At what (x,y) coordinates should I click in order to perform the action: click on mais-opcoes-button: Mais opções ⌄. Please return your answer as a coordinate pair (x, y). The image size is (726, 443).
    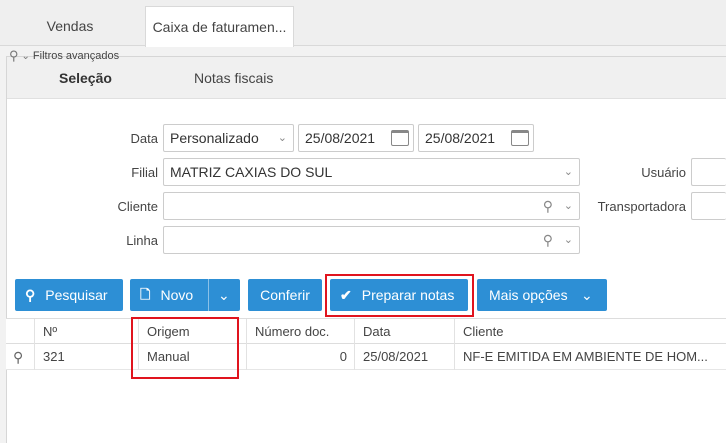
    Looking at the image, I should click on (542, 295).